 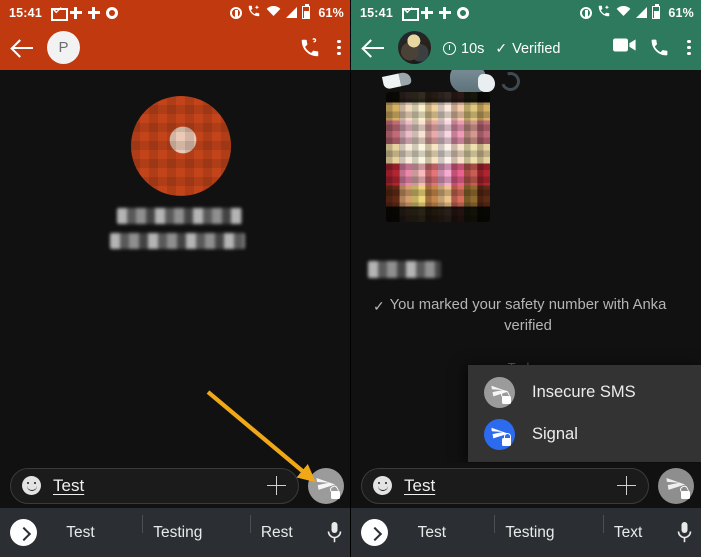 I want to click on send-signal-icon, so click(x=499, y=434).